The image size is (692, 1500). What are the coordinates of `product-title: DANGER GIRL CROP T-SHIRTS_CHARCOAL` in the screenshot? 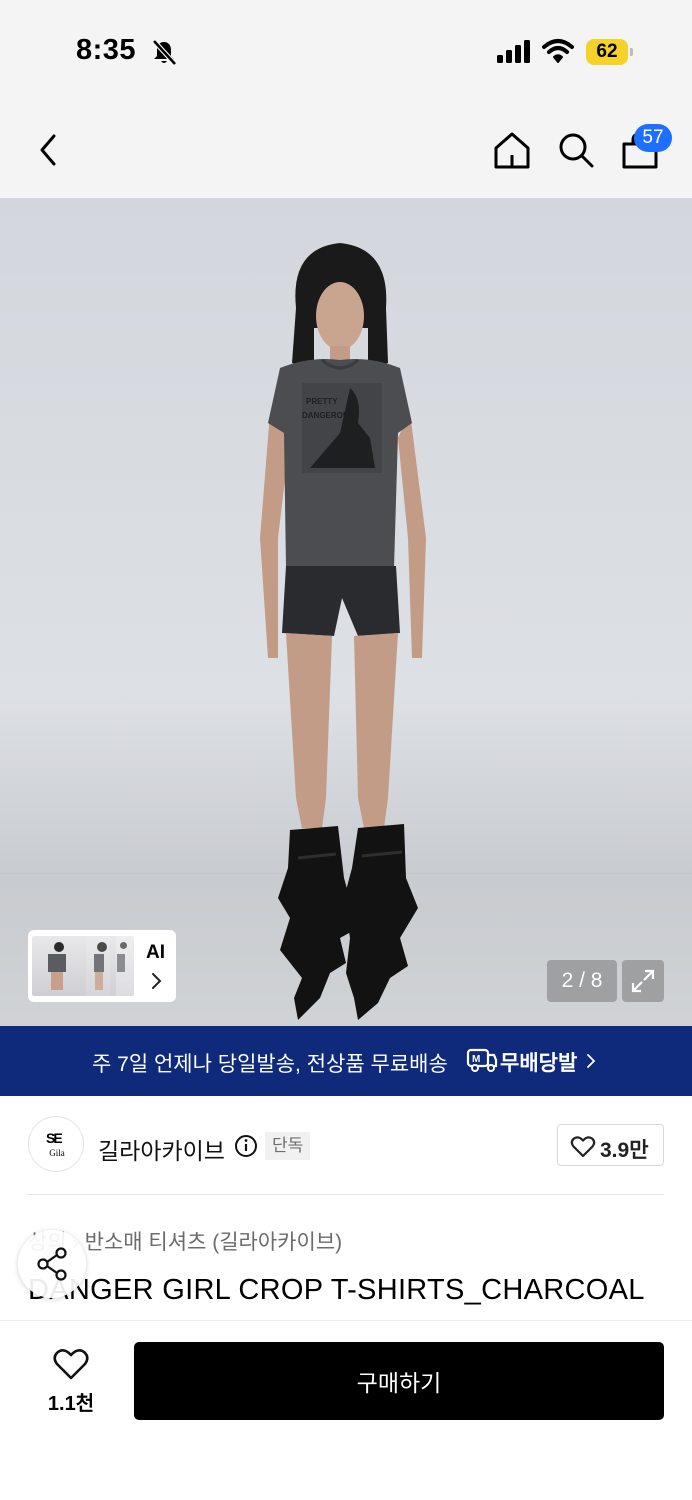 It's located at (336, 1290).